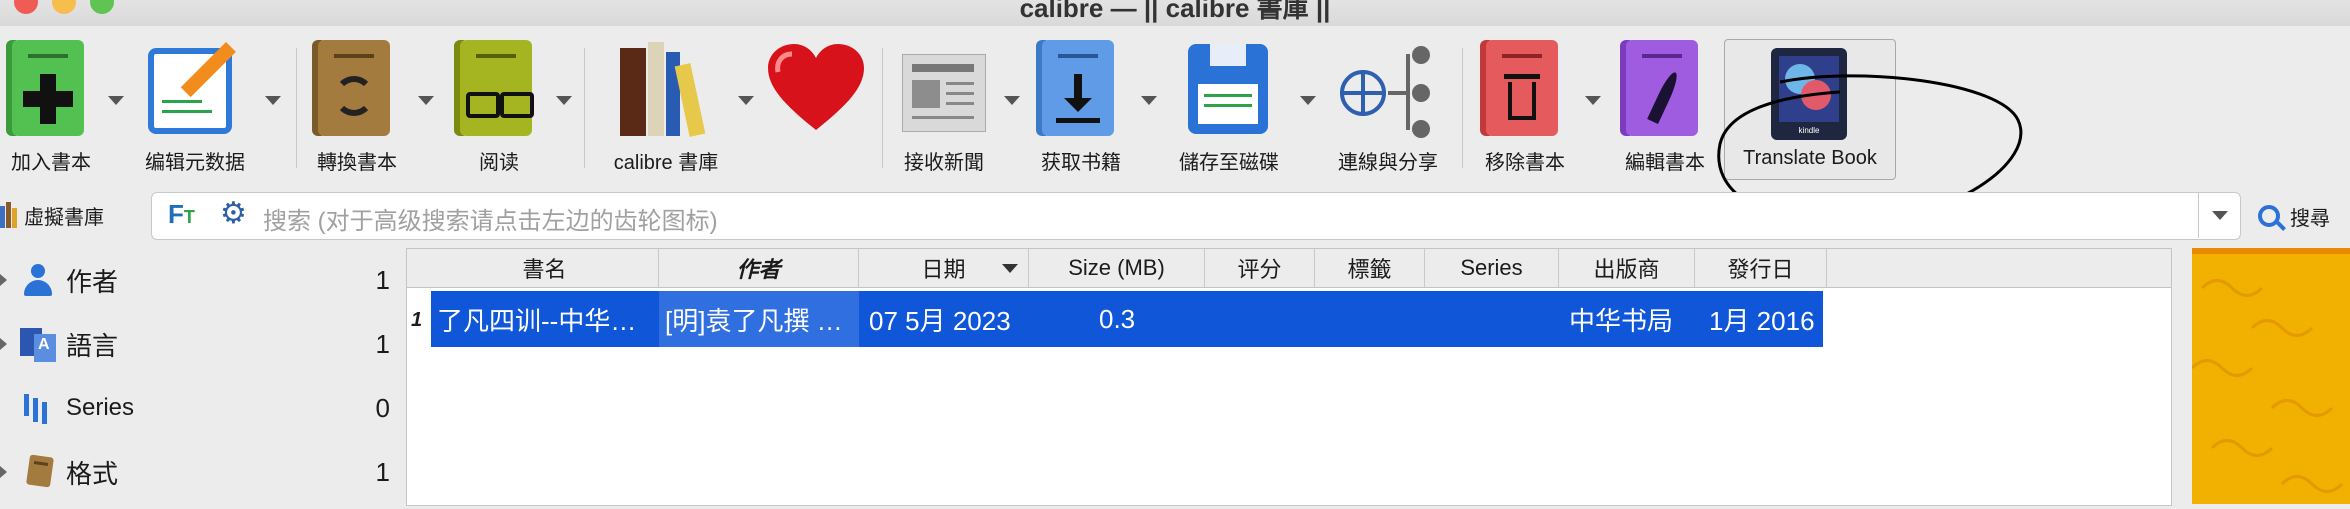 The width and height of the screenshot is (2350, 509). Describe the element at coordinates (1117, 268) in the screenshot. I see `column-header-size: Size (MB)` at that location.